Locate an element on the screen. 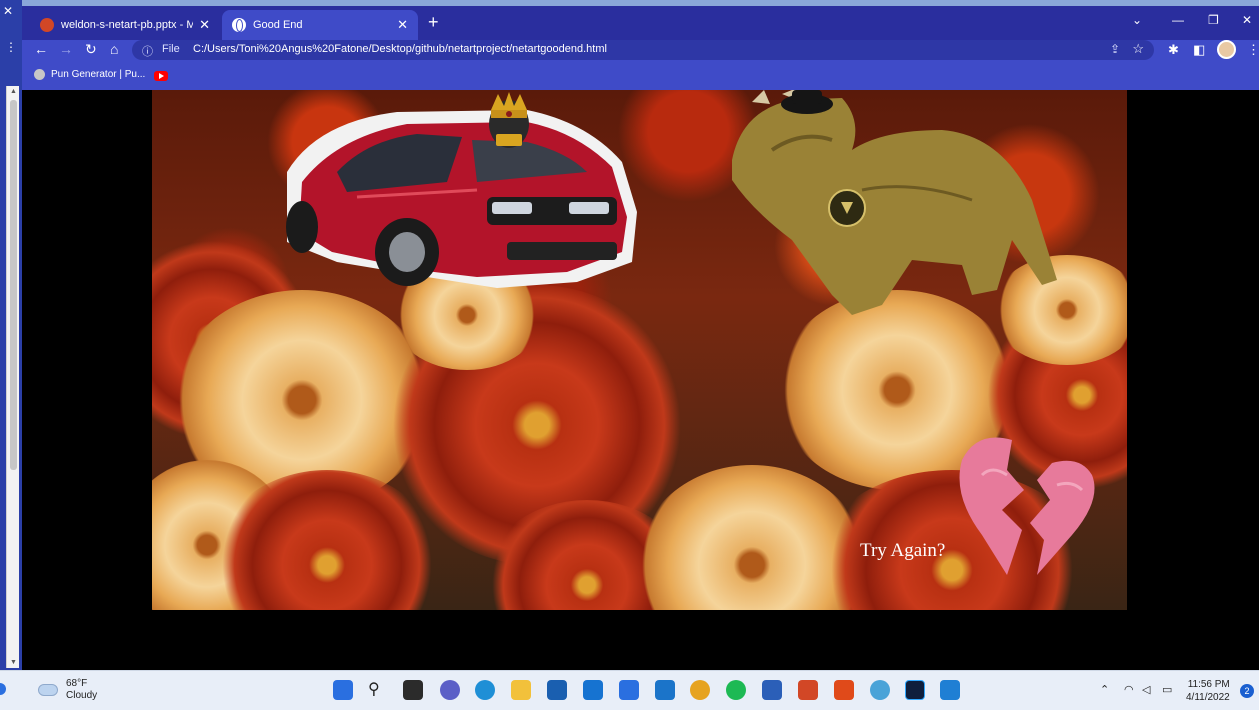  globe-icon is located at coordinates (239, 25).